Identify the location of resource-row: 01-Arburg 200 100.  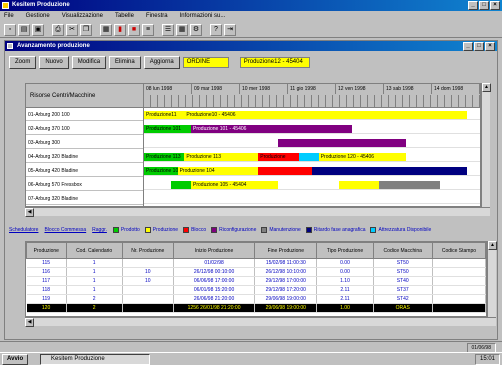
(84, 115).